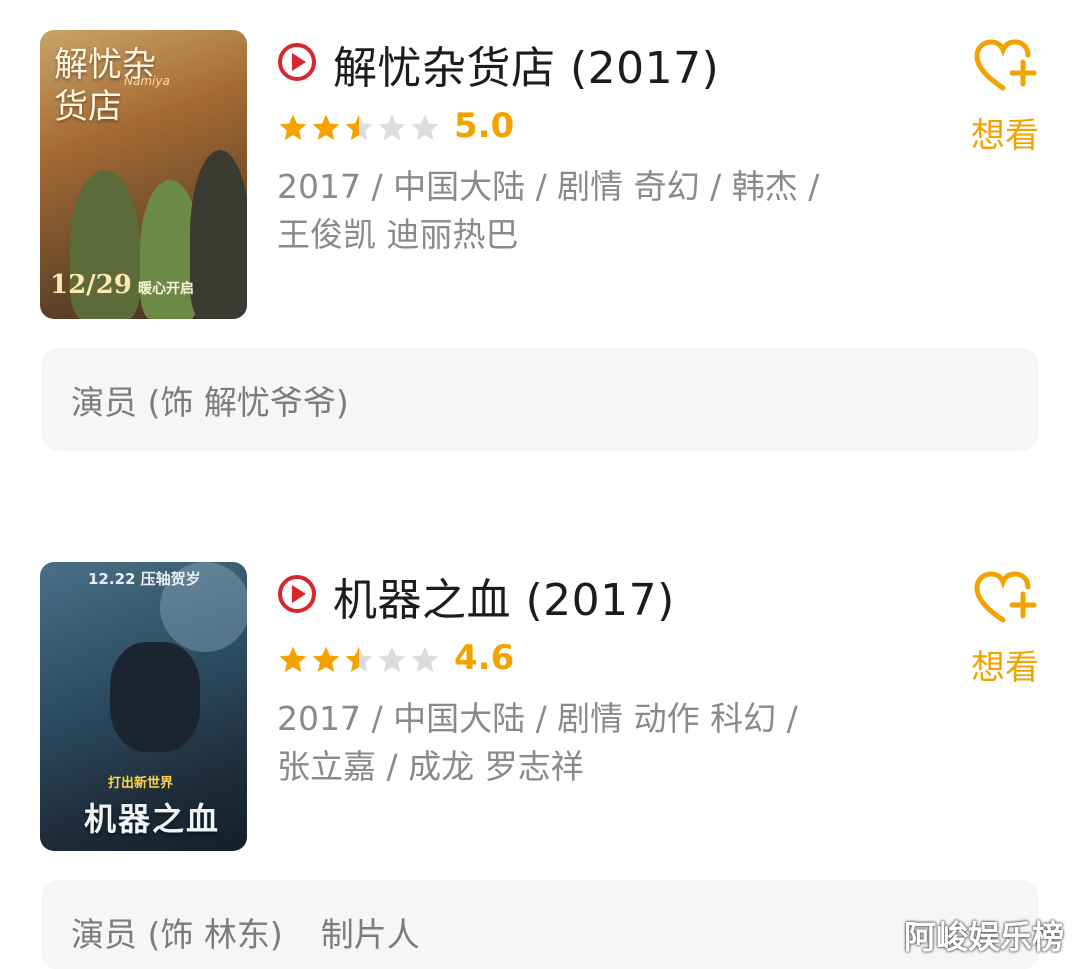  I want to click on movie-meta-line: 张立嘉 / 成龙 罗志祥, so click(430, 766).